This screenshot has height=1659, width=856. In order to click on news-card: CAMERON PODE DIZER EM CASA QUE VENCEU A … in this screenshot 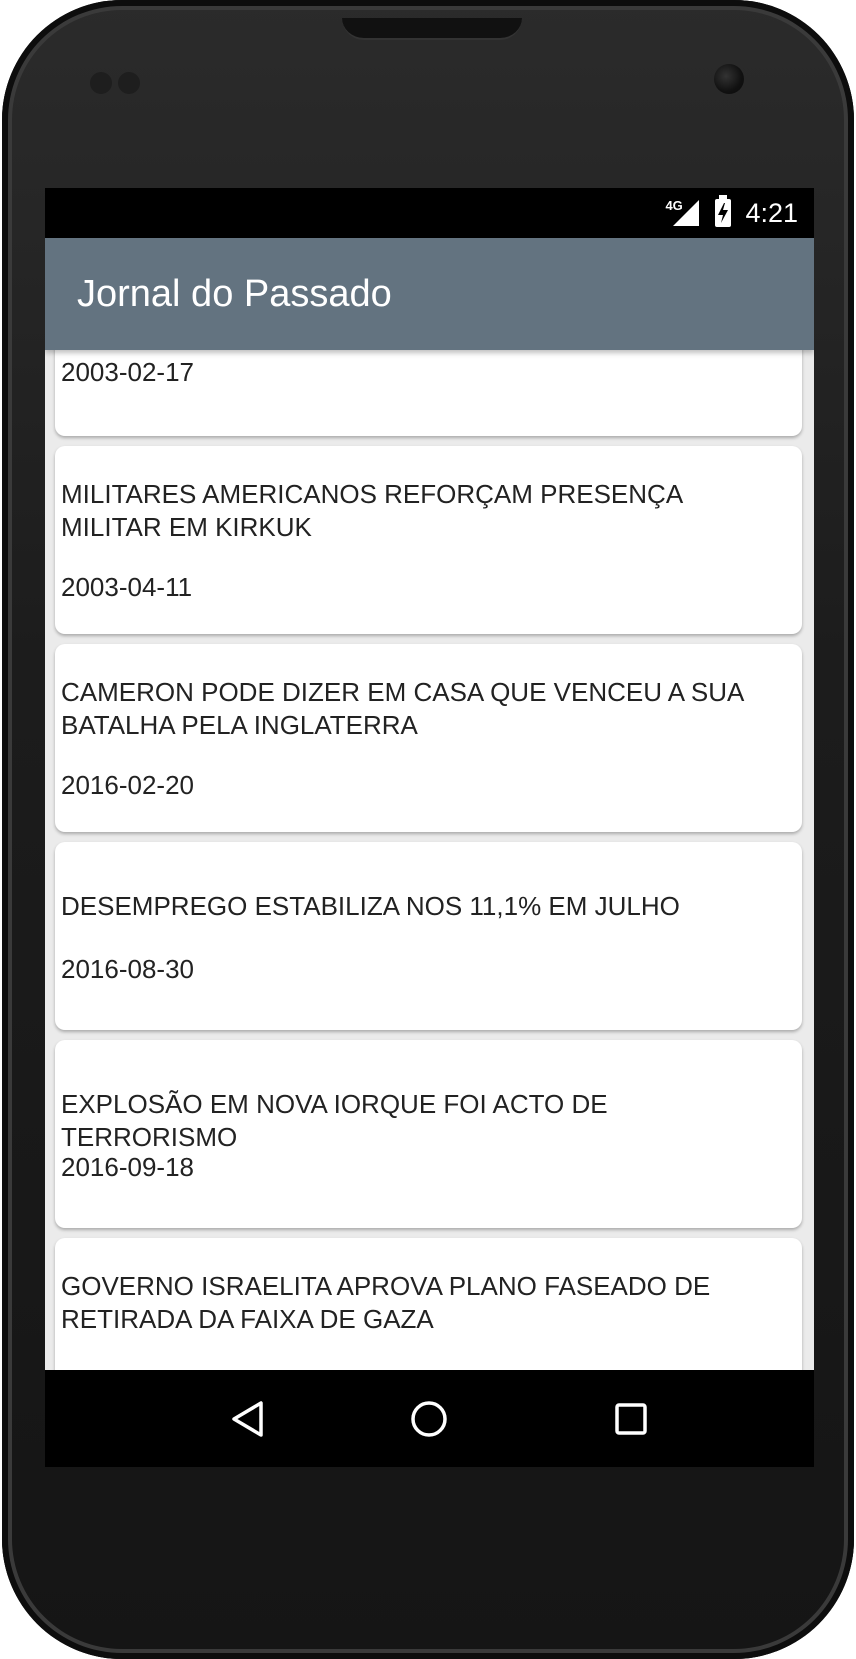, I will do `click(428, 738)`.